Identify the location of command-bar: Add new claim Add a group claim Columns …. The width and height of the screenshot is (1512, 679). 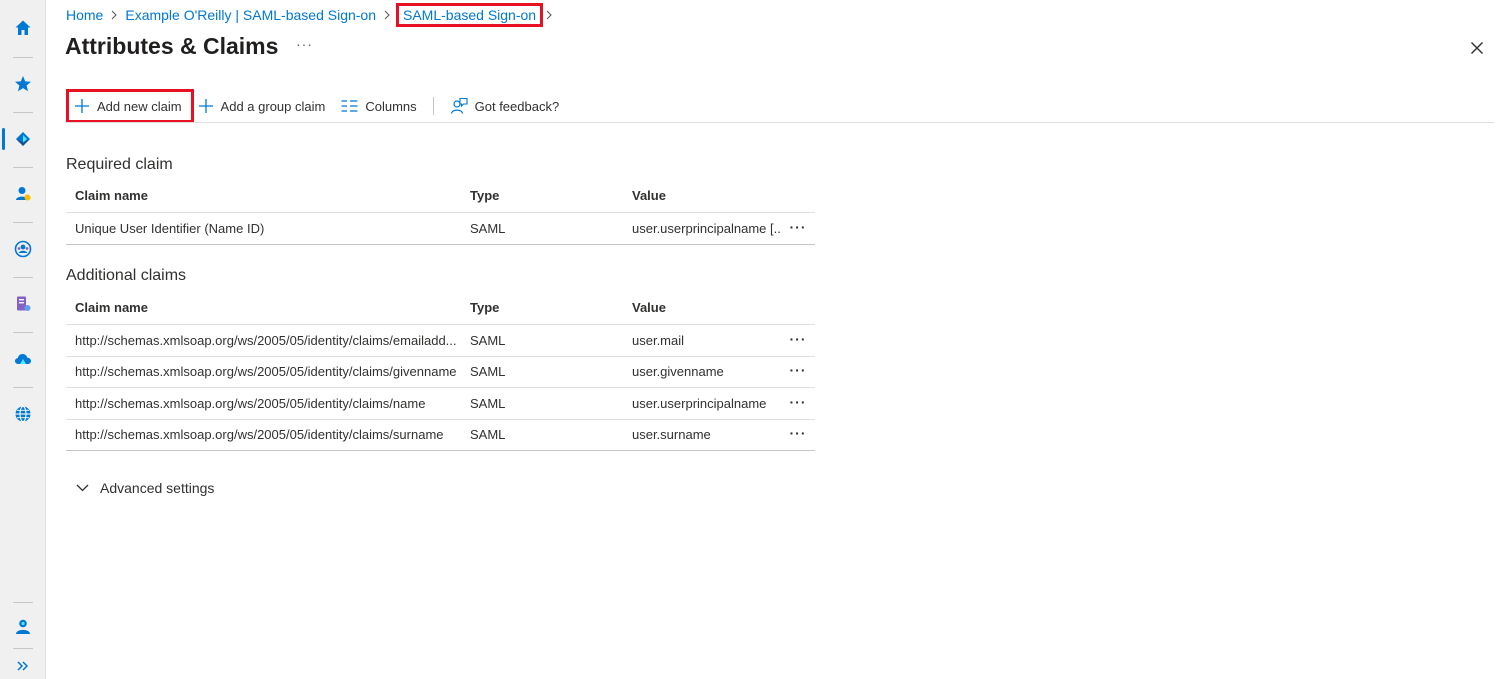
(316, 106).